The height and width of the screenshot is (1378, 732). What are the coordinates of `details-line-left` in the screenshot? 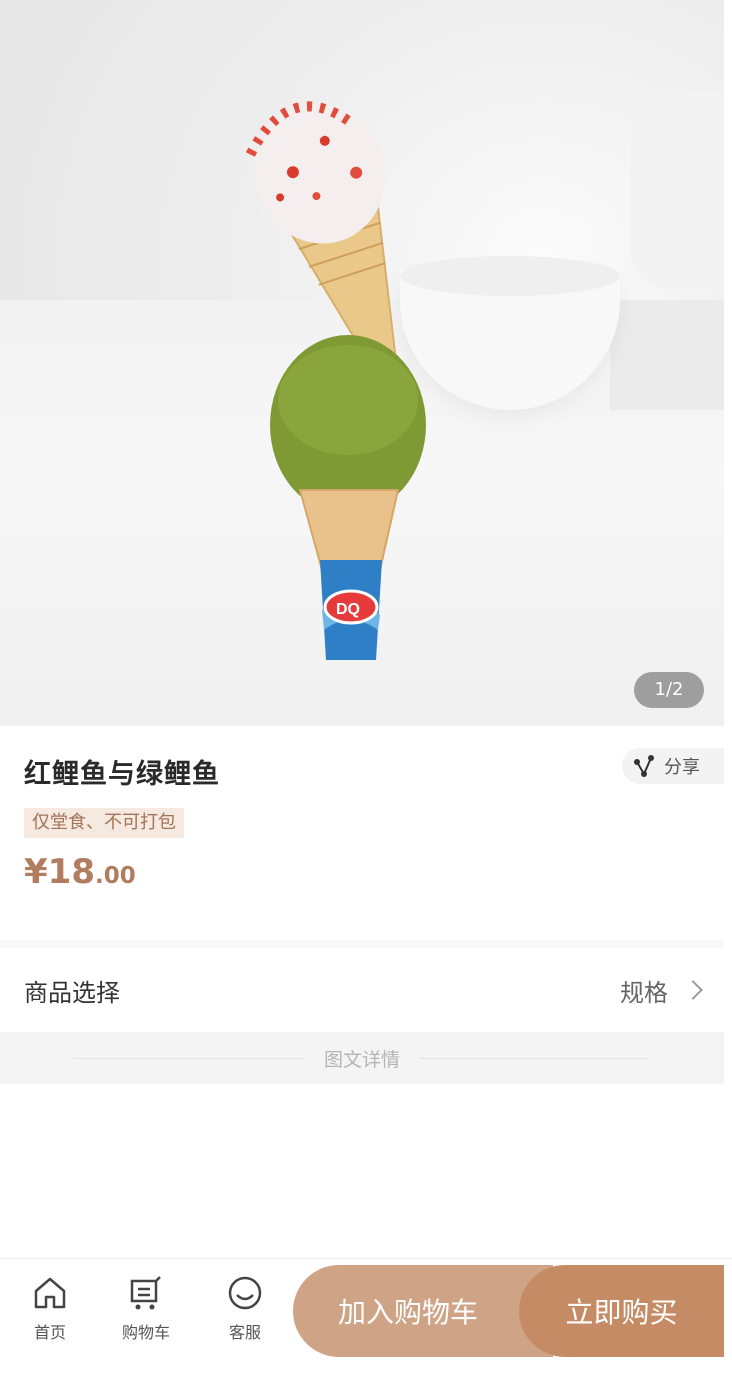 It's located at (188, 1058).